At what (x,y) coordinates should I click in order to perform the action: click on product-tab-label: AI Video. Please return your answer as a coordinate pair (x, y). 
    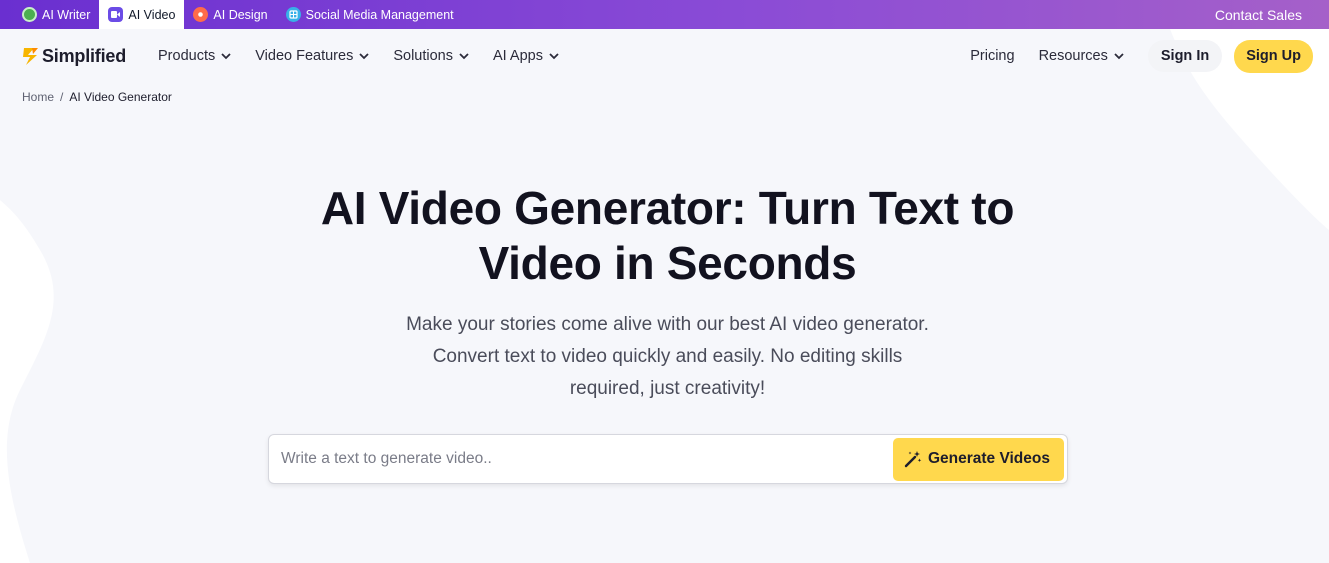
    Looking at the image, I should click on (152, 14).